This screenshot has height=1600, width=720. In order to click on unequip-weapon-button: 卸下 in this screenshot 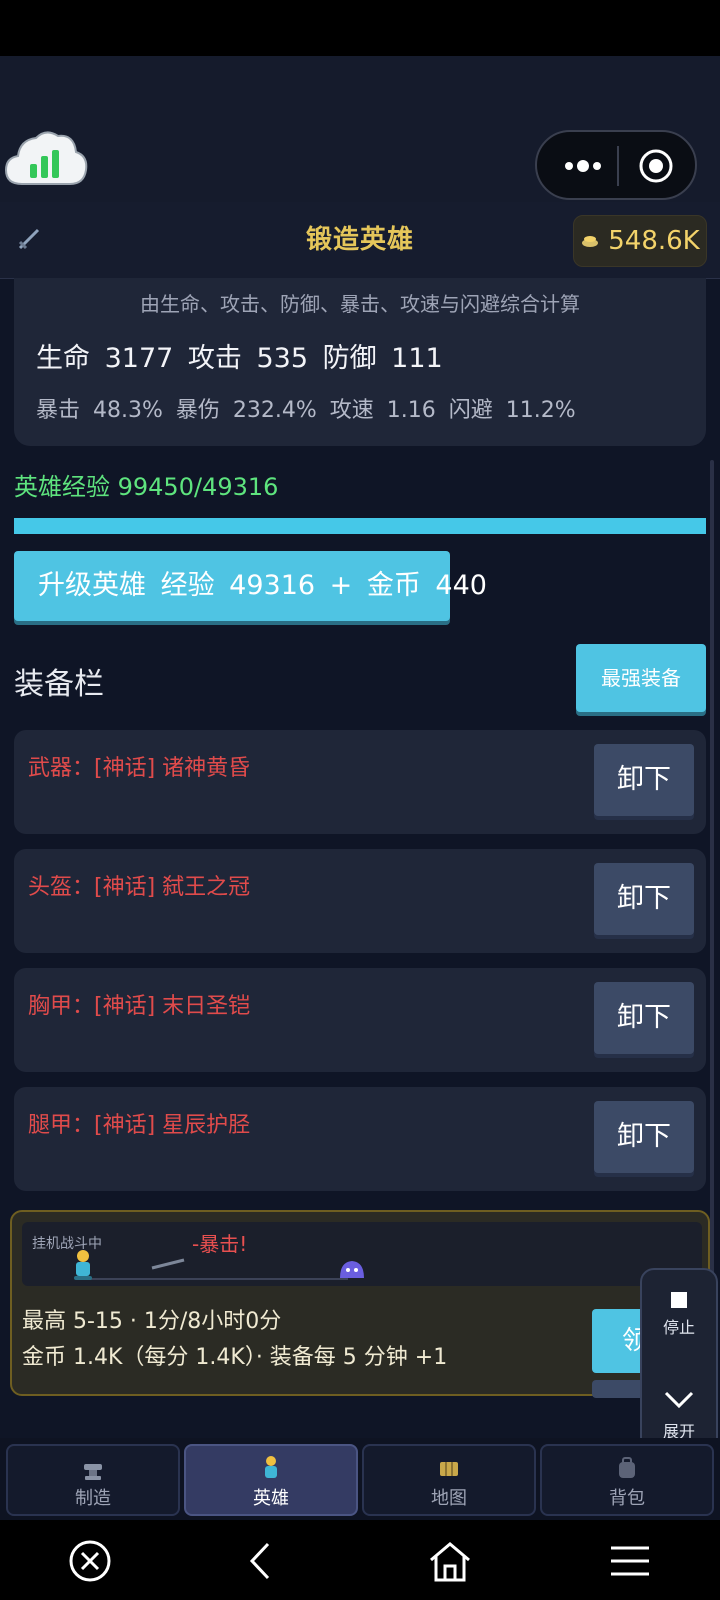, I will do `click(644, 780)`.